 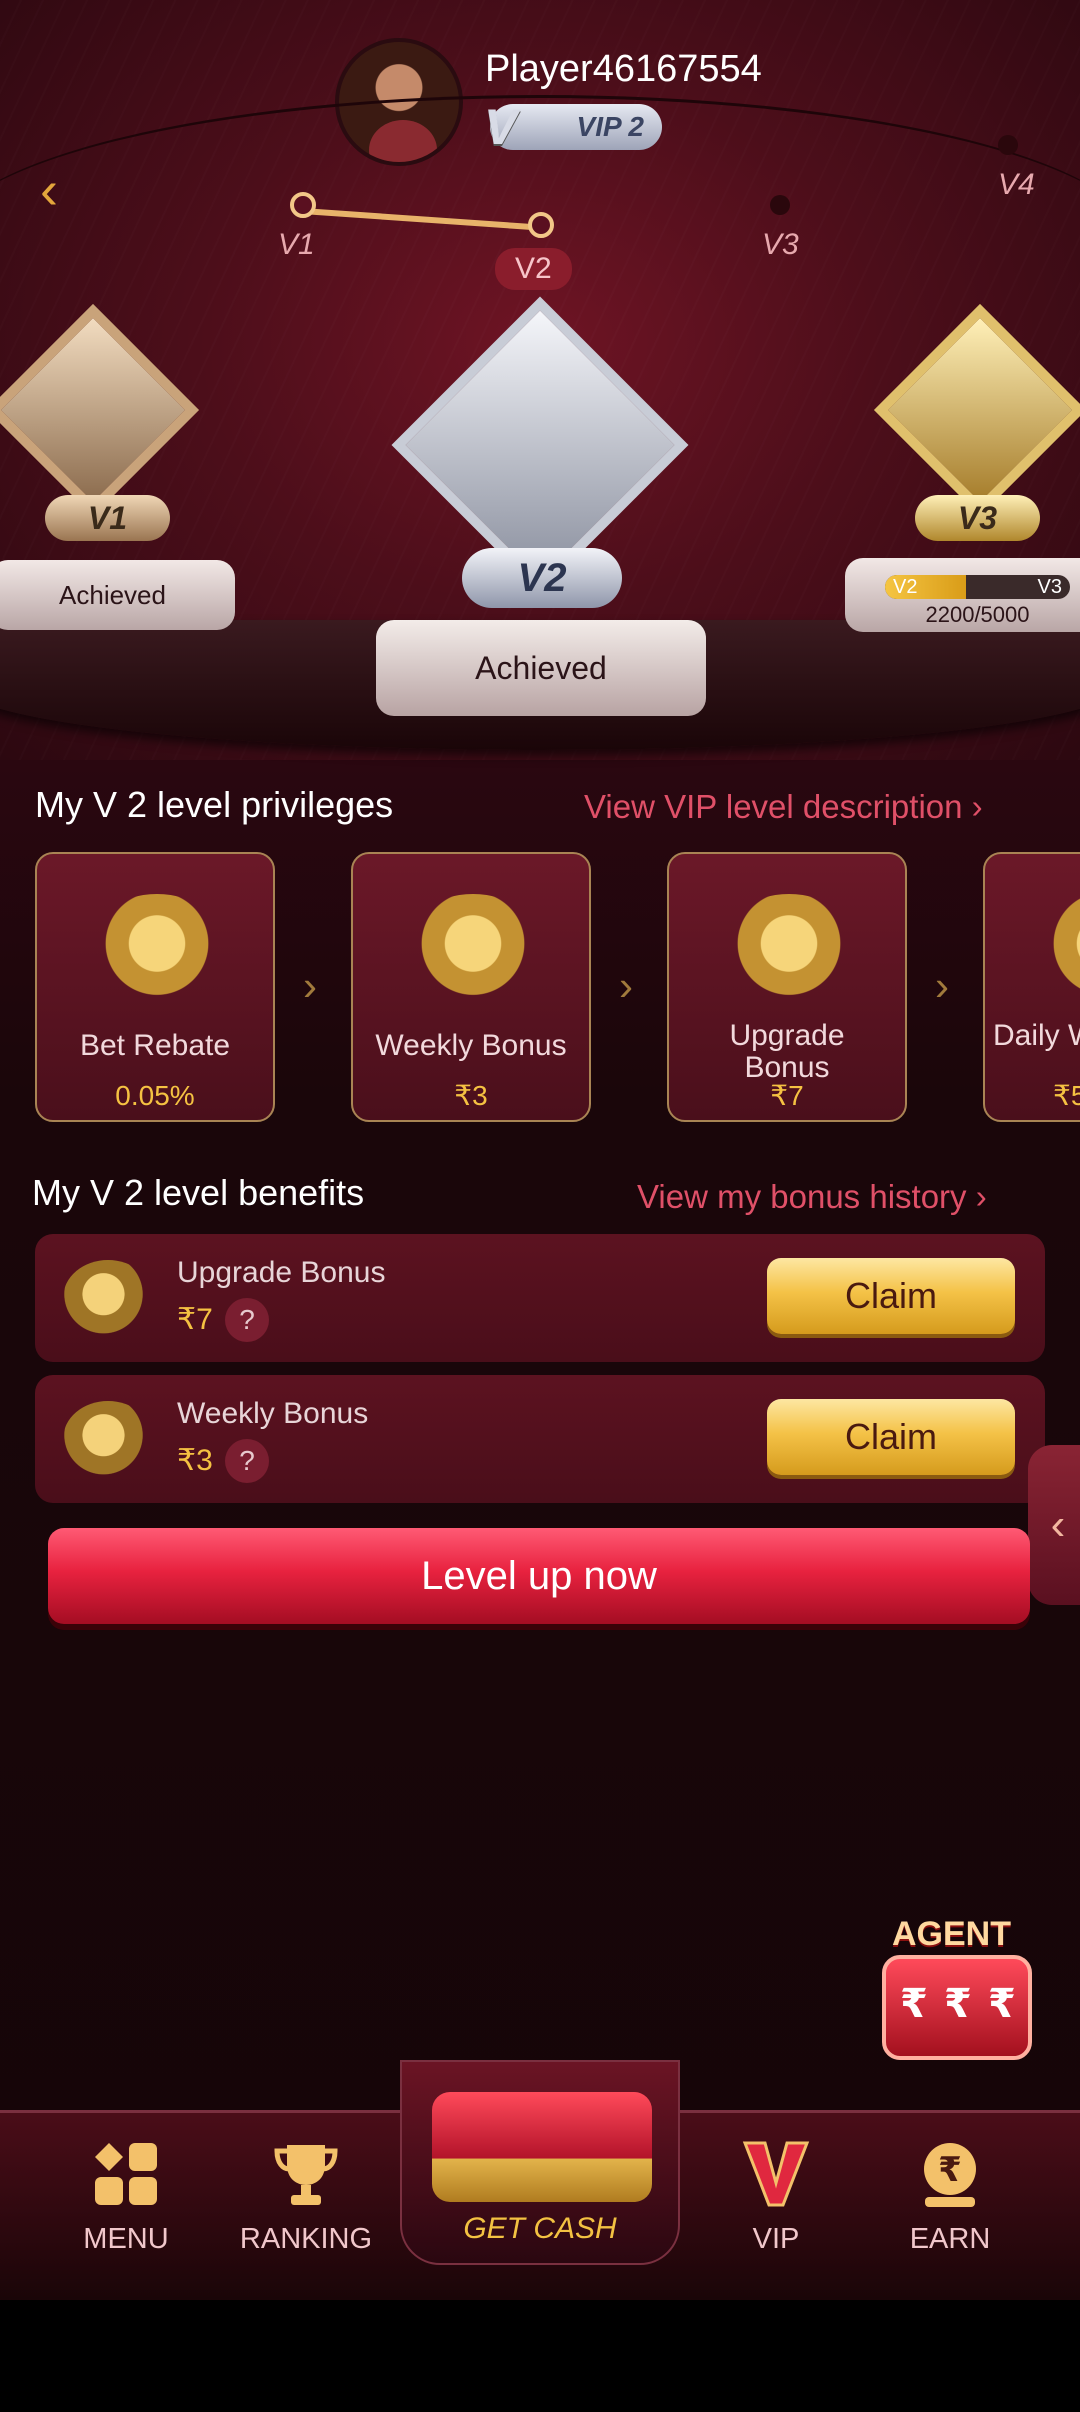 I want to click on benefit-name: Weekly Bonus, so click(x=273, y=1413).